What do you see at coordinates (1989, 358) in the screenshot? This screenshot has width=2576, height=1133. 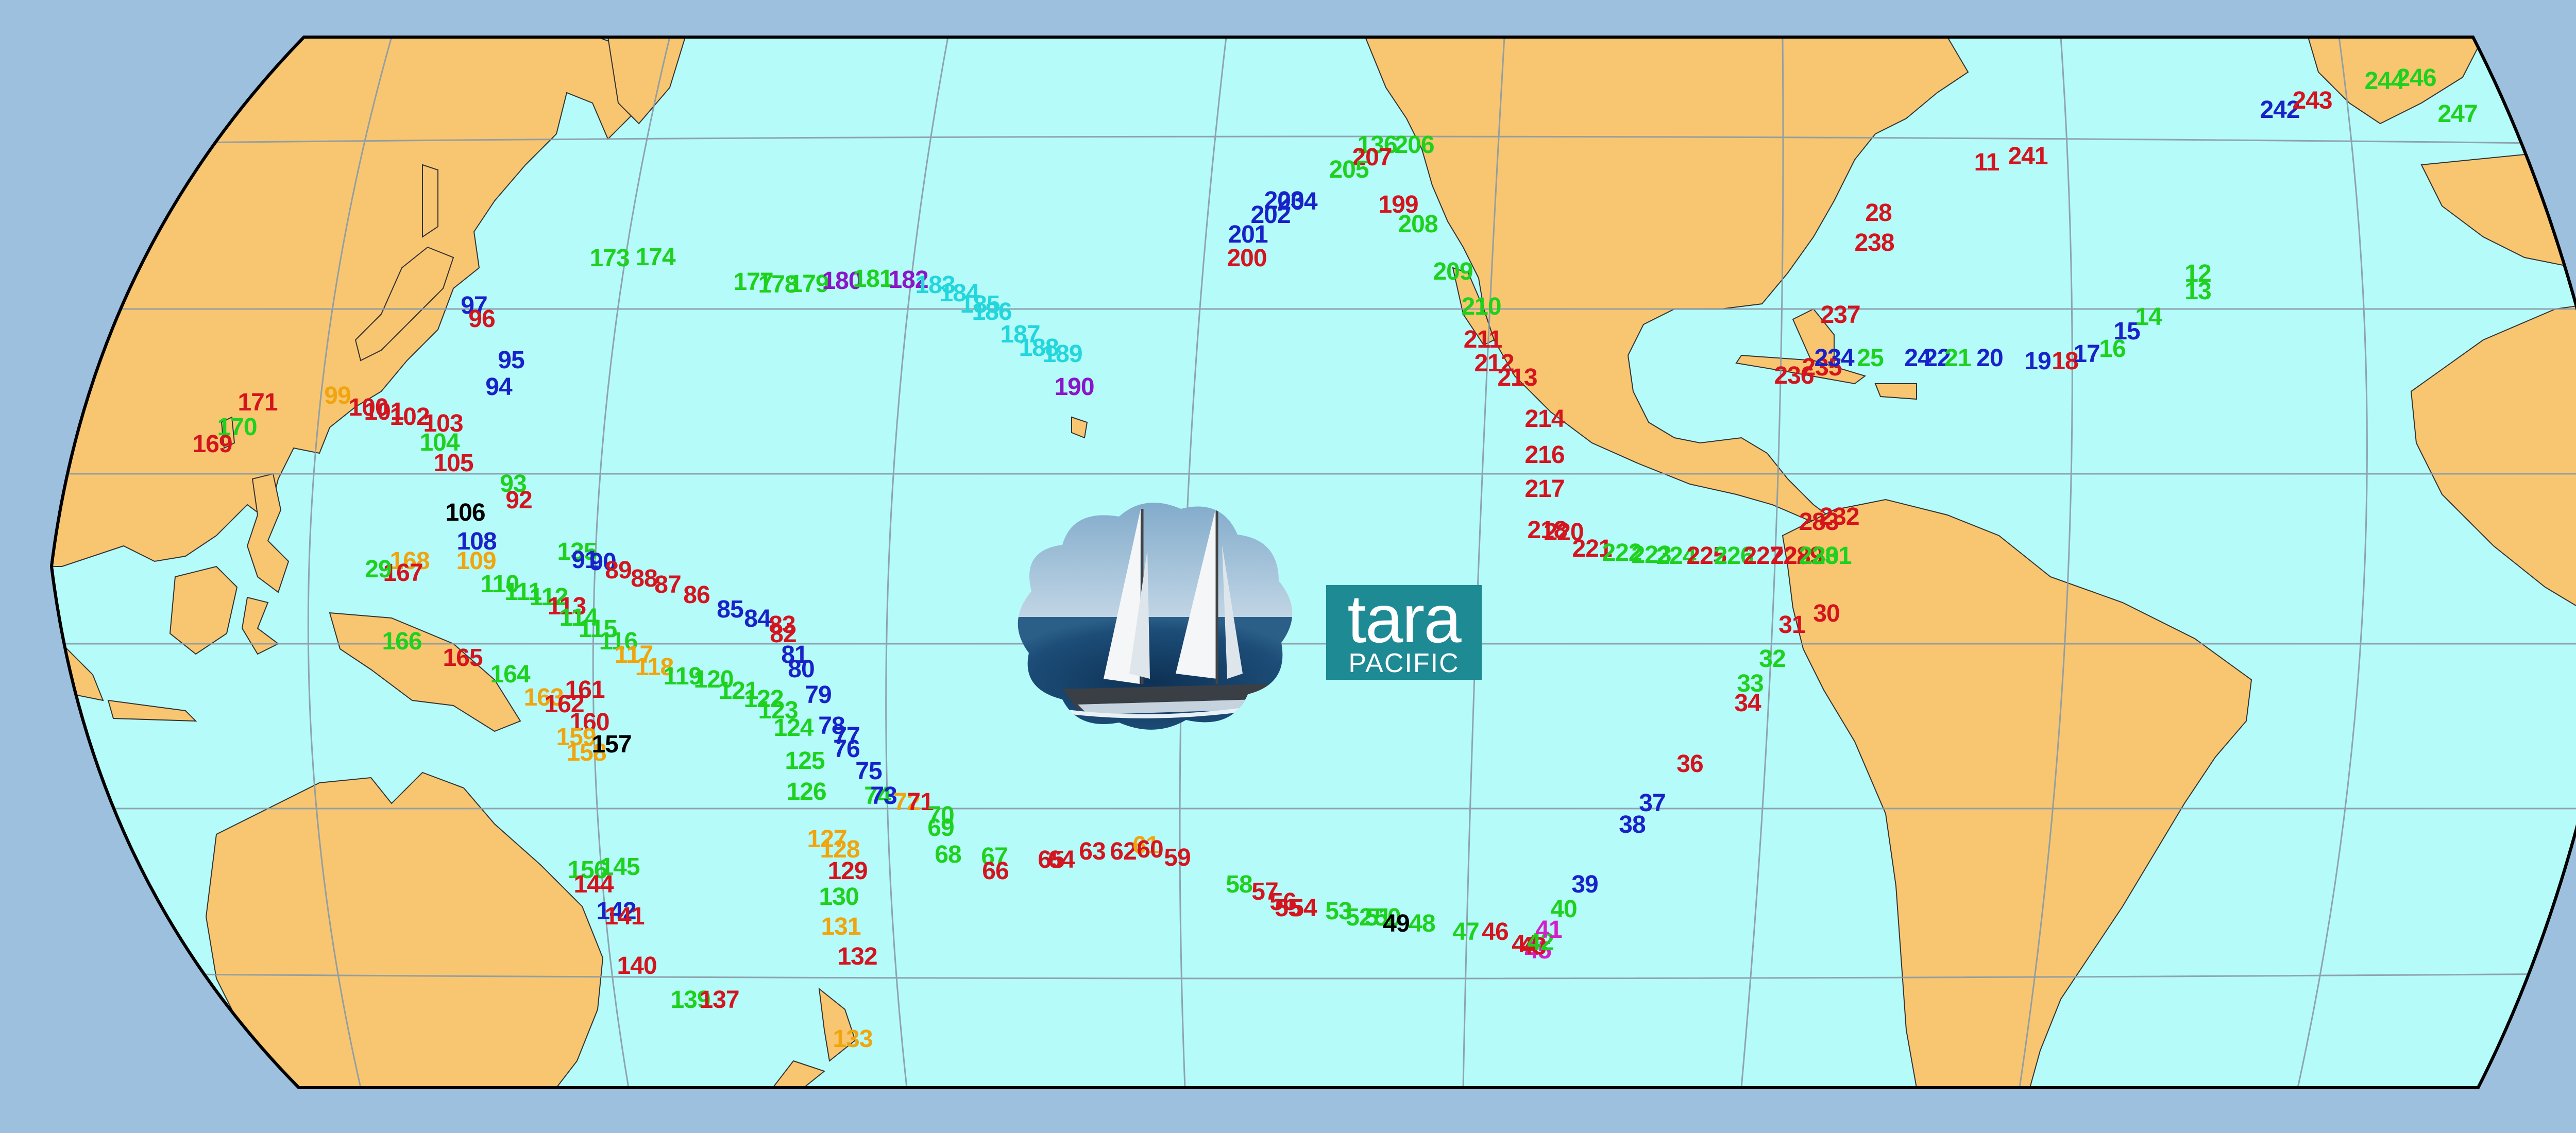 I see `station-label: 20` at bounding box center [1989, 358].